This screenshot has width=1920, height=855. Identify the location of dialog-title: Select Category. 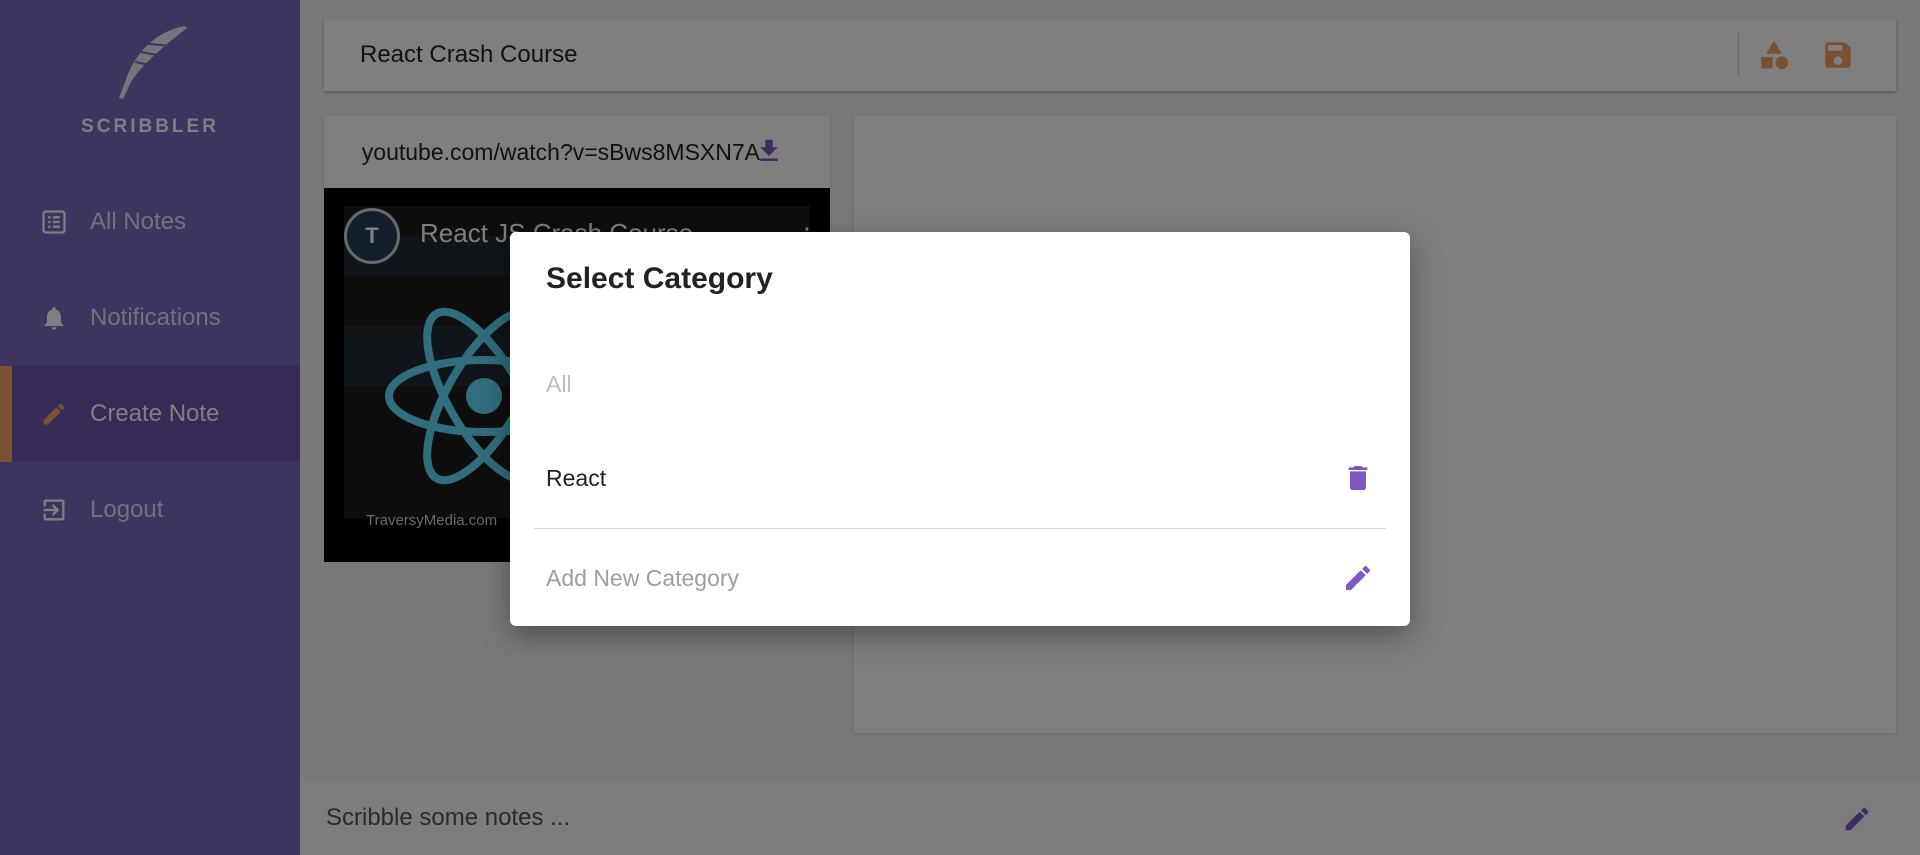
(659, 278).